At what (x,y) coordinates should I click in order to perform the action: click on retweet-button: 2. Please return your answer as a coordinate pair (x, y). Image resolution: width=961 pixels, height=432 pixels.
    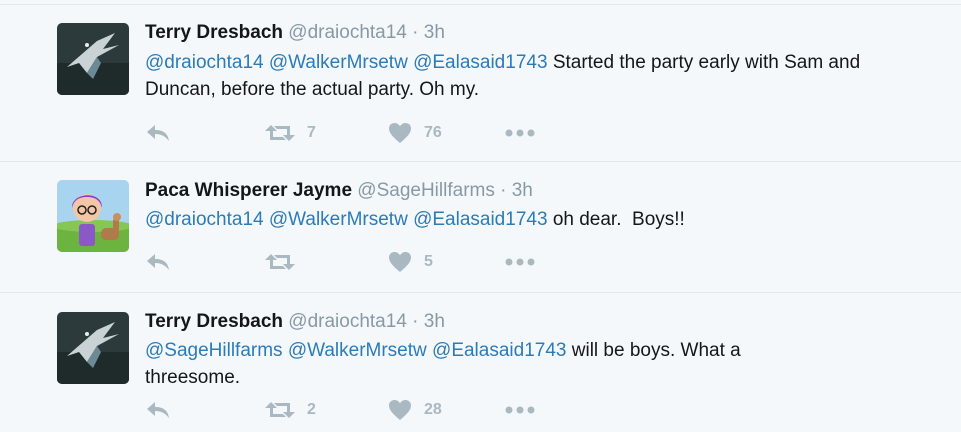
    Looking at the image, I should click on (290, 410).